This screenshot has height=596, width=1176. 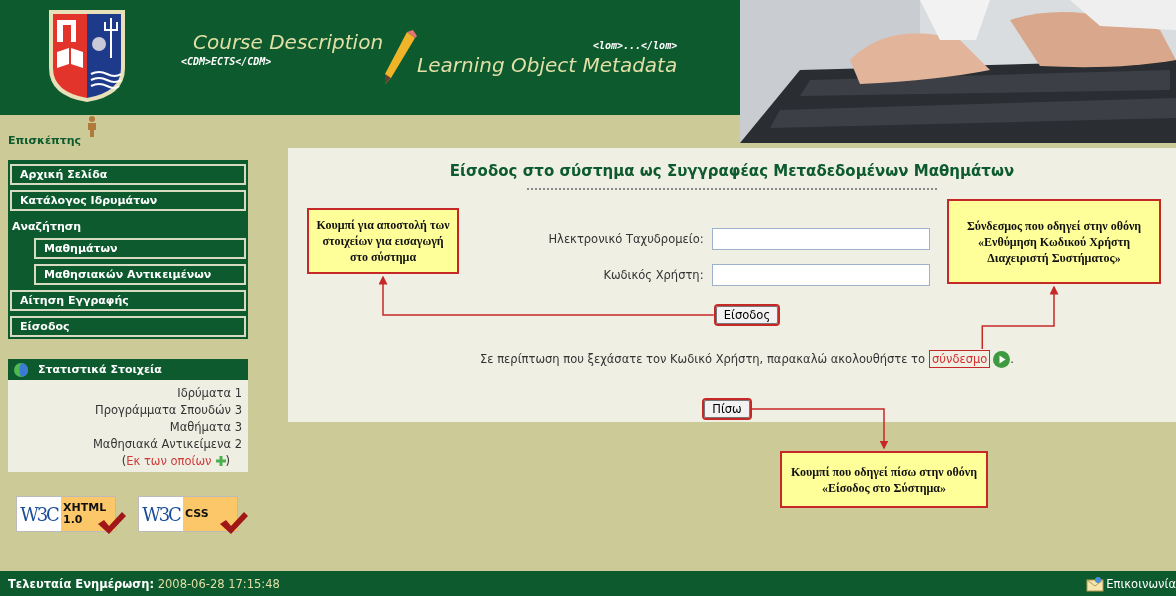 I want to click on stat-row: Προγράμματα Σπουδών 3, so click(x=168, y=410).